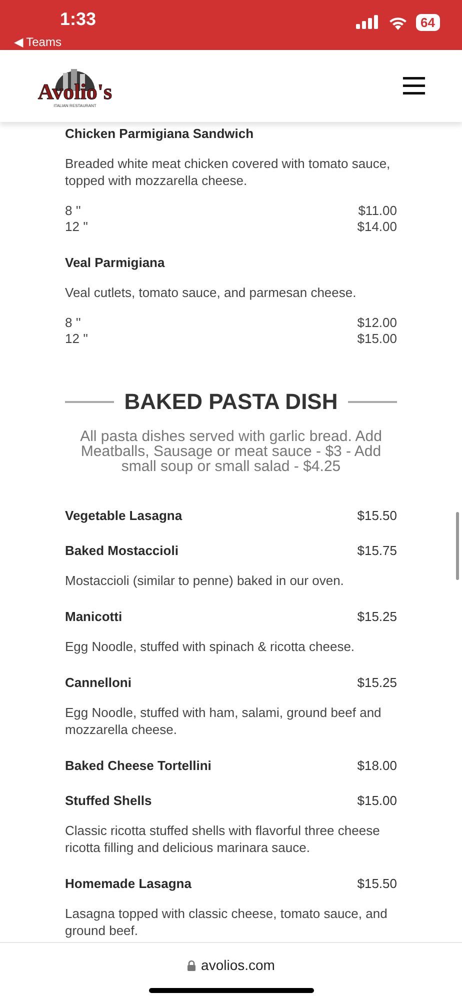  I want to click on dish-name: Veal Parmigiana, so click(115, 262).